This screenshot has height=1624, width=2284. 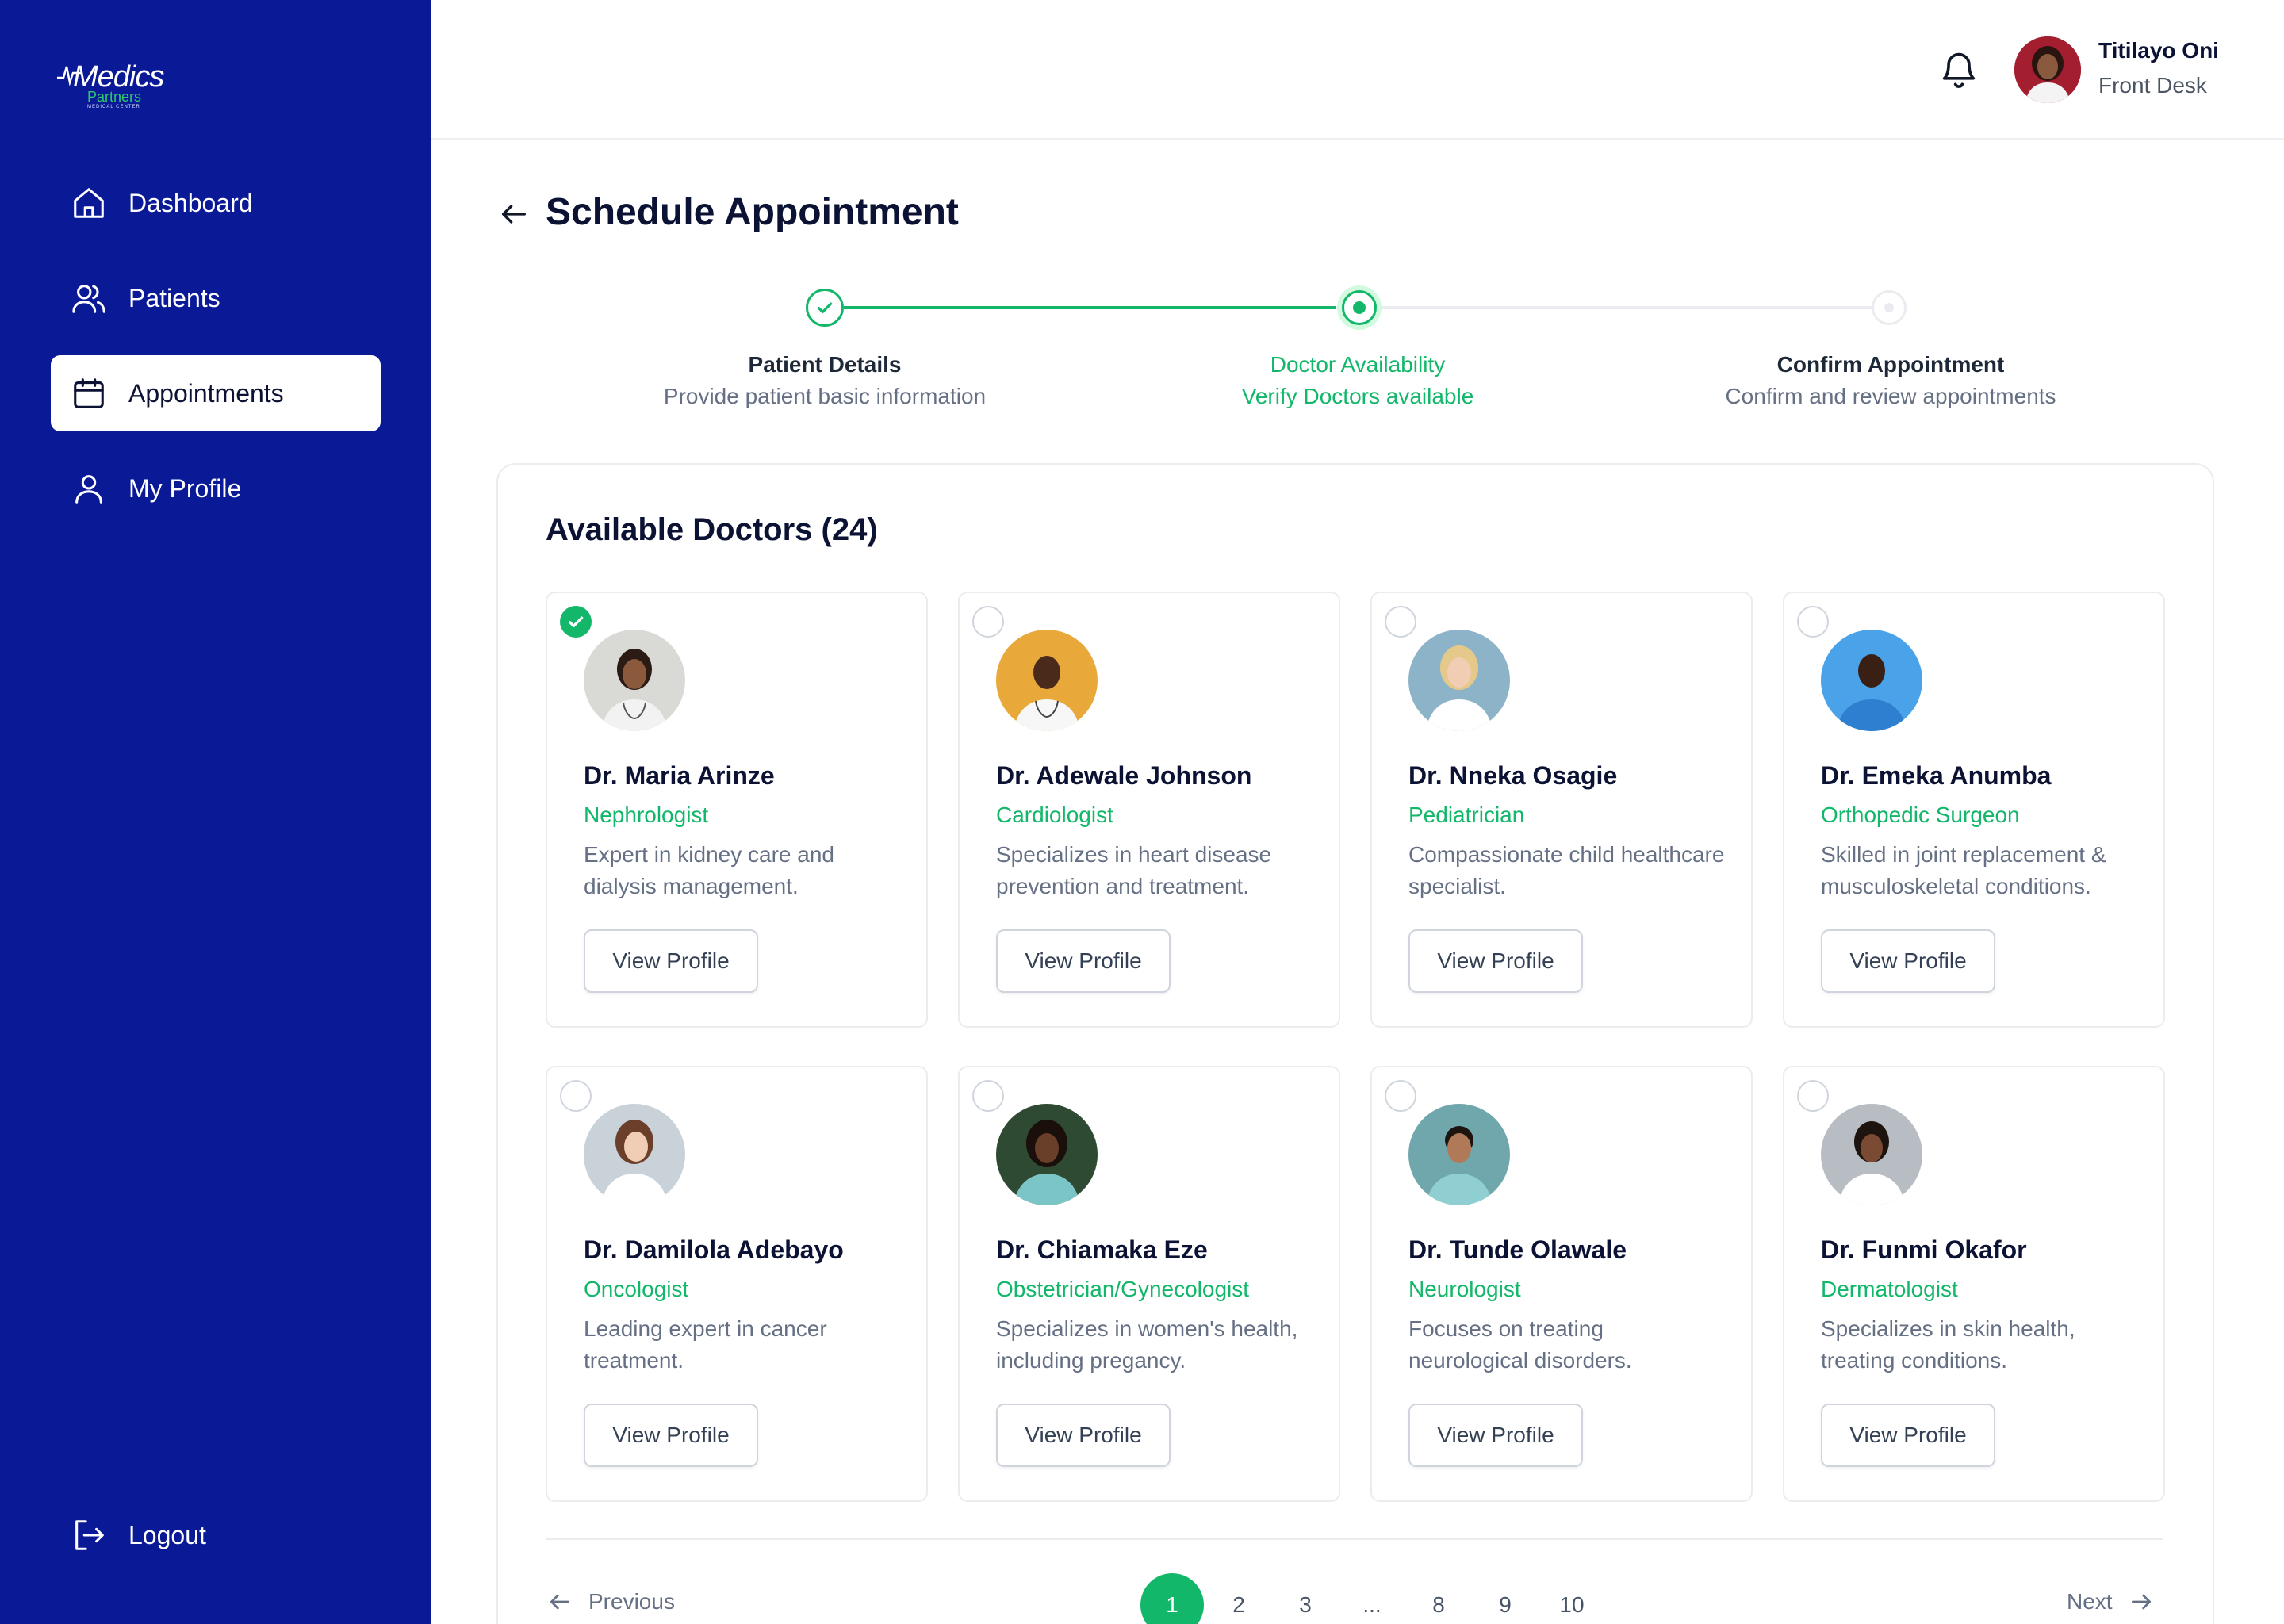 I want to click on doctor-specialty: Cardiologist, so click(x=1054, y=814).